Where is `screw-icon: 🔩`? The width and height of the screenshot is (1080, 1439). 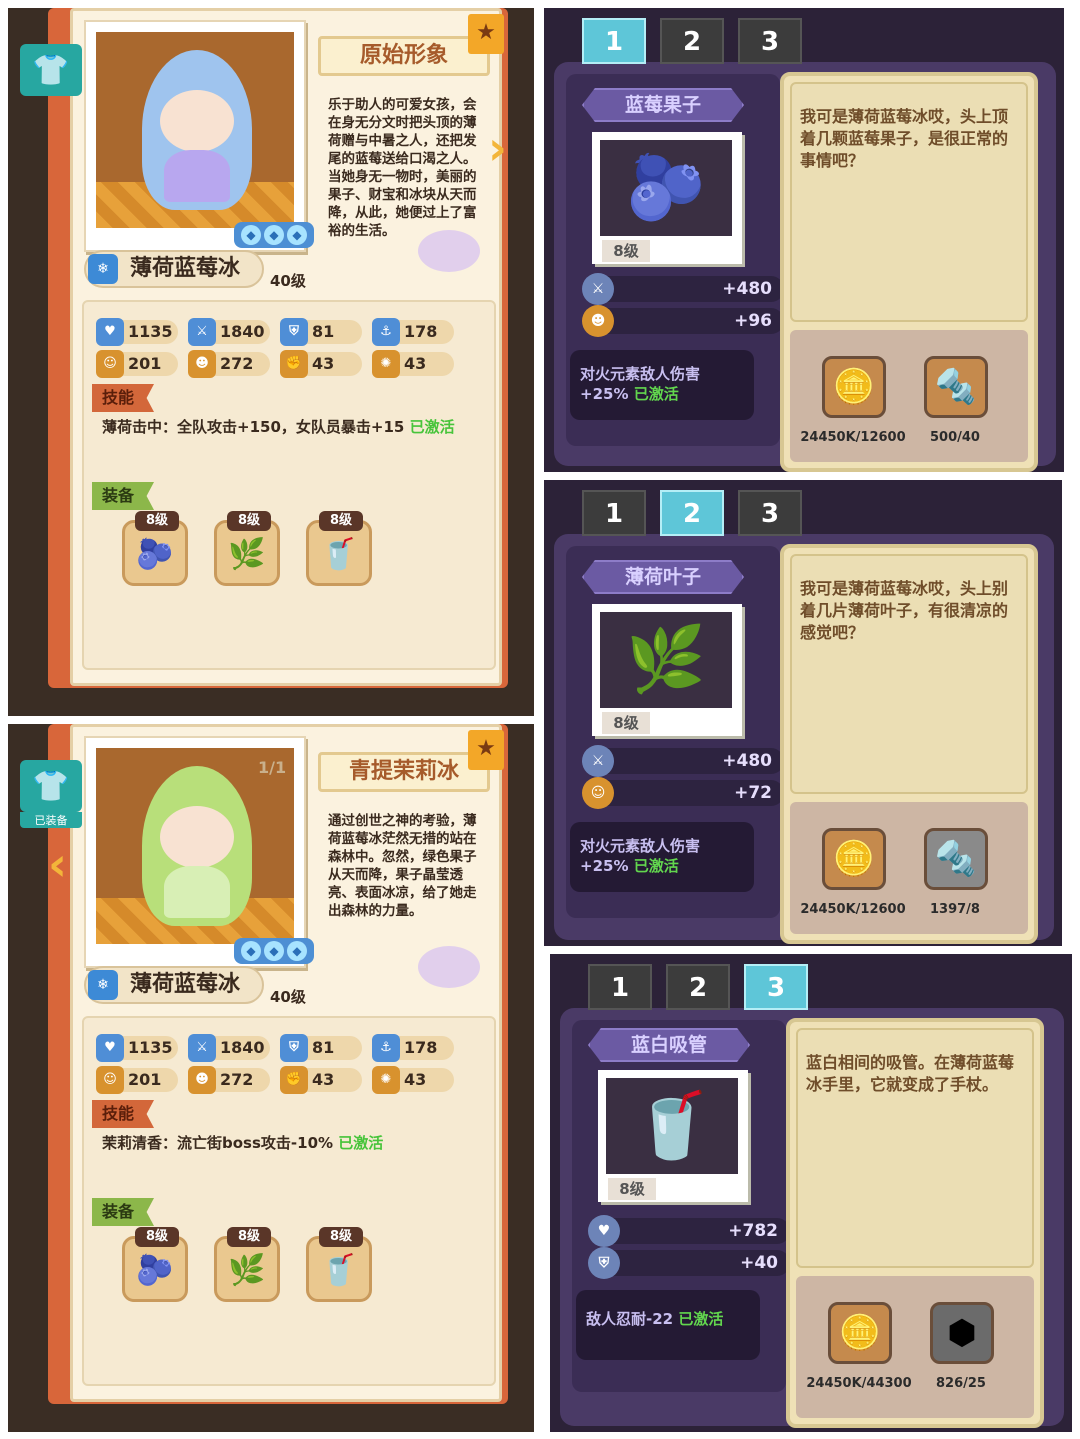
screw-icon: 🔩 is located at coordinates (956, 859).